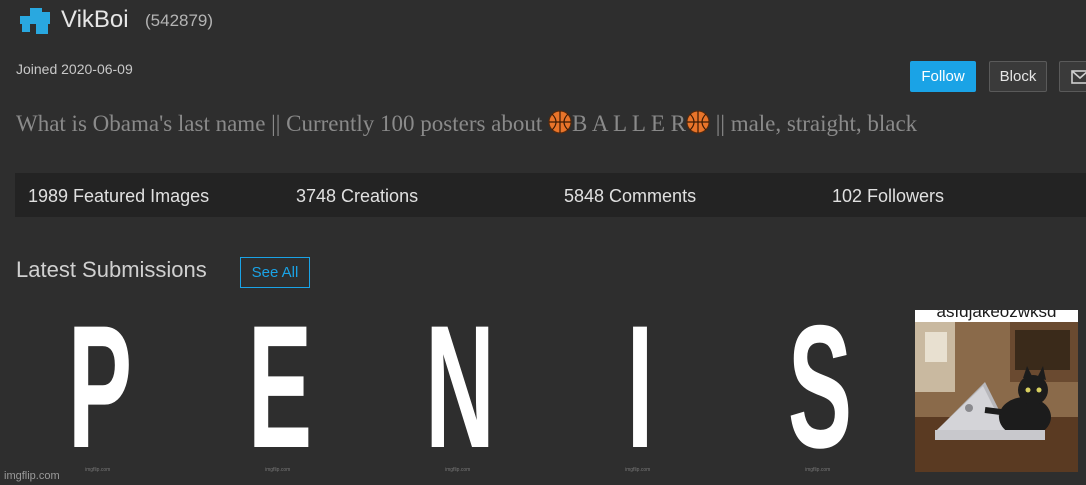 This screenshot has width=1086, height=485. Describe the element at coordinates (74, 69) in the screenshot. I see `joined-date: Joined 2020-06-09` at that location.